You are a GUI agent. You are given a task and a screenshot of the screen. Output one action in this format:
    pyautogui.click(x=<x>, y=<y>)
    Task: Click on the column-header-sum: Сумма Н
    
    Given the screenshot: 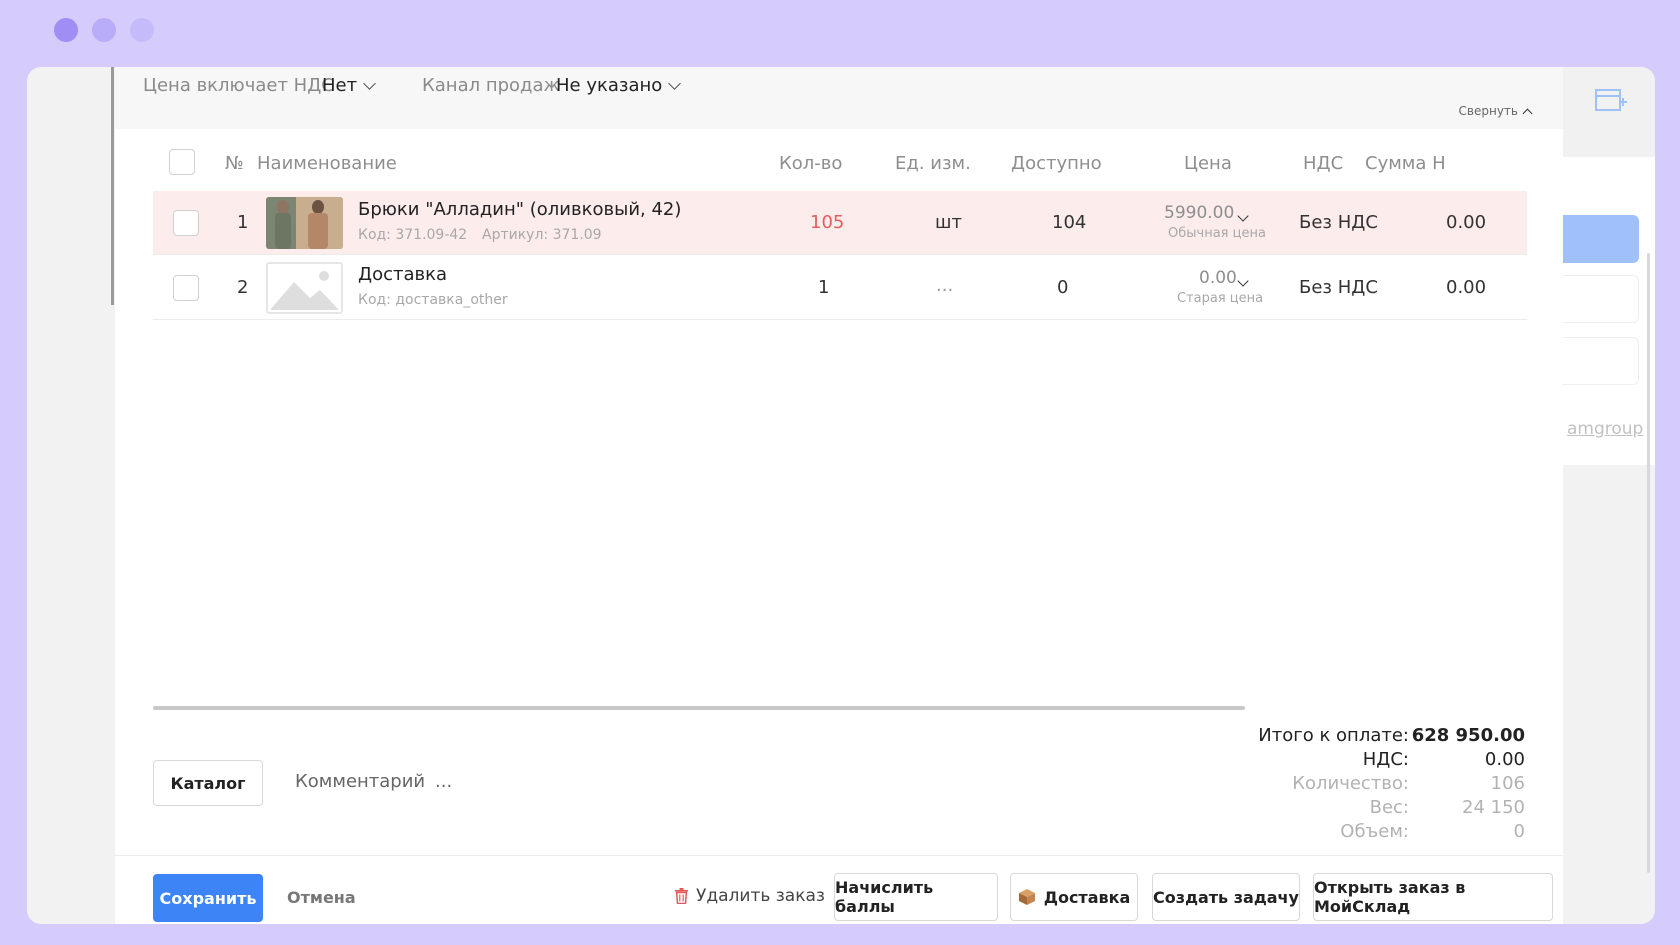 What is the action you would take?
    pyautogui.click(x=1446, y=163)
    